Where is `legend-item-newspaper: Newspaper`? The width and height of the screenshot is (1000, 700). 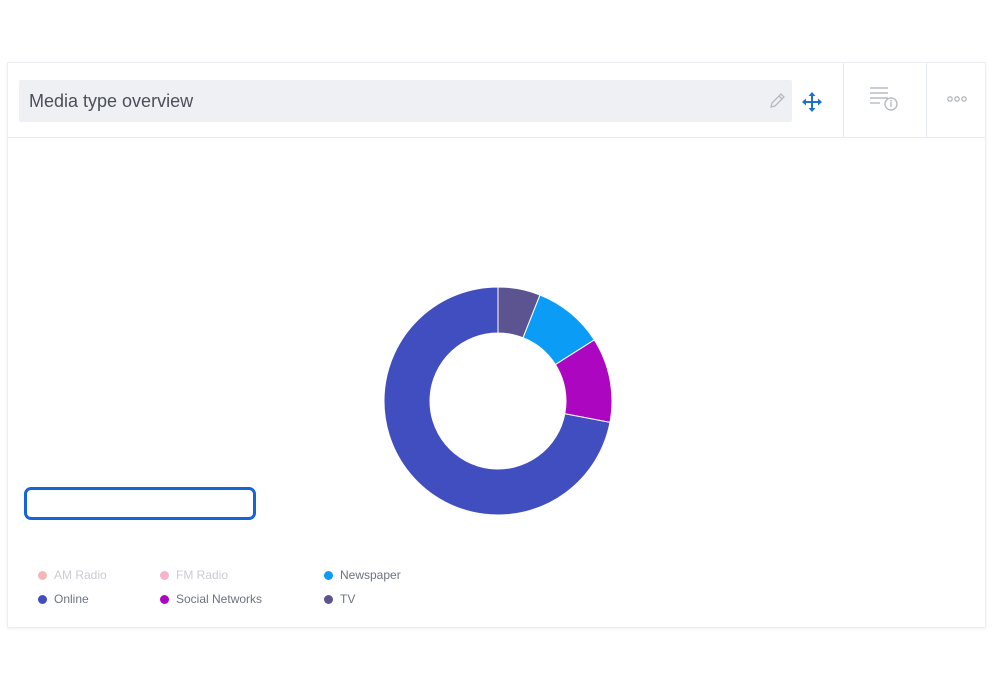 legend-item-newspaper: Newspaper is located at coordinates (362, 575).